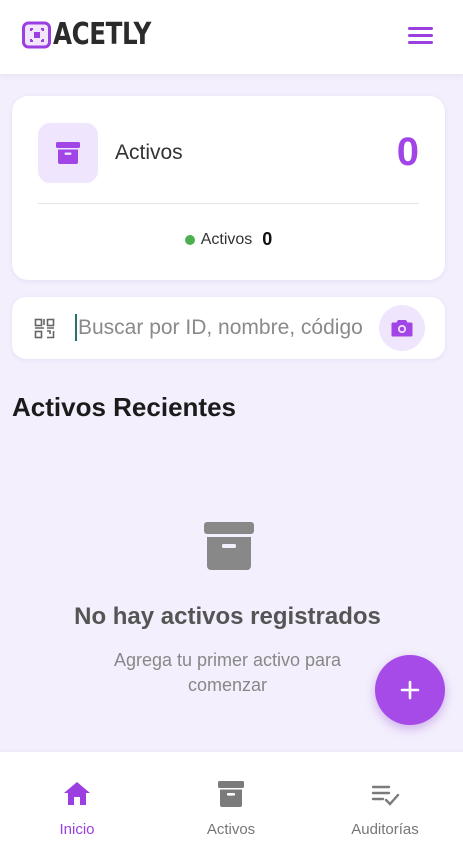 This screenshot has height=850, width=463. Describe the element at coordinates (231, 829) in the screenshot. I see `nav-label: Activos` at that location.